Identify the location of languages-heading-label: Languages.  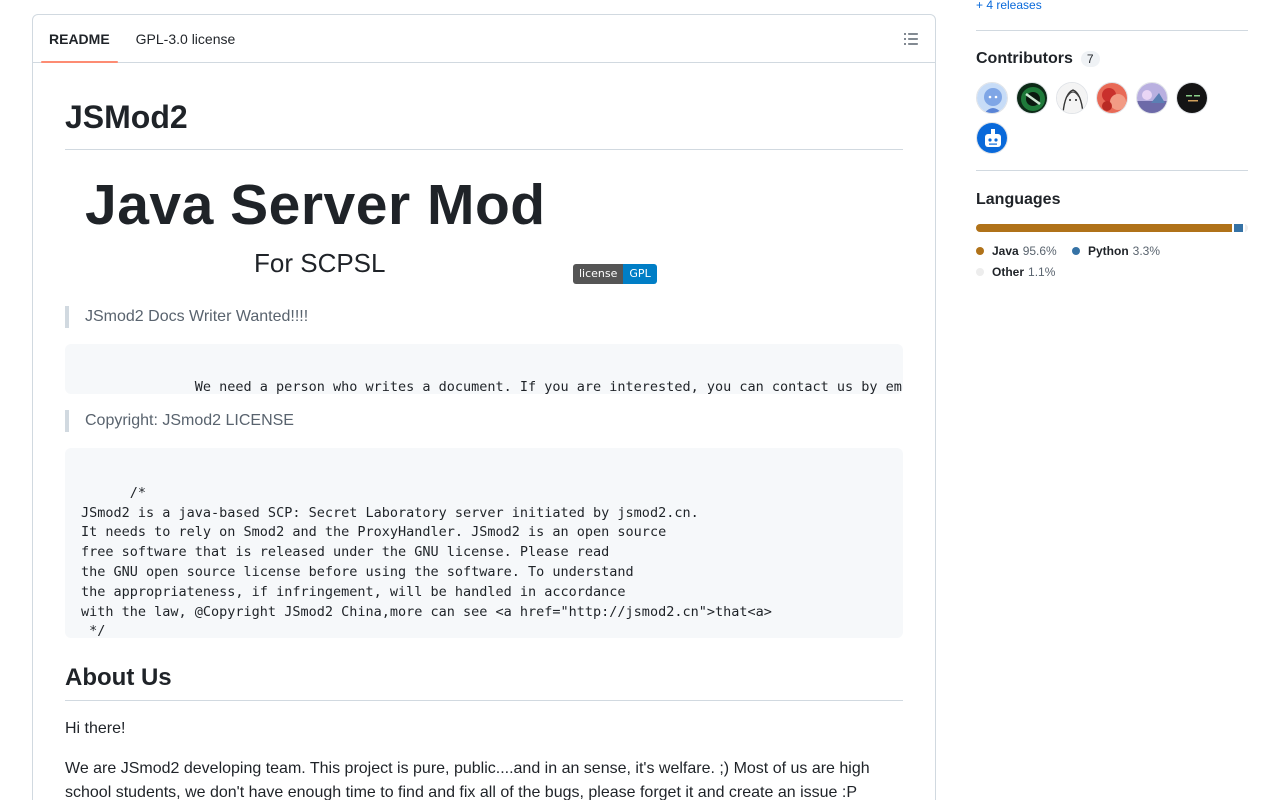
(1018, 199).